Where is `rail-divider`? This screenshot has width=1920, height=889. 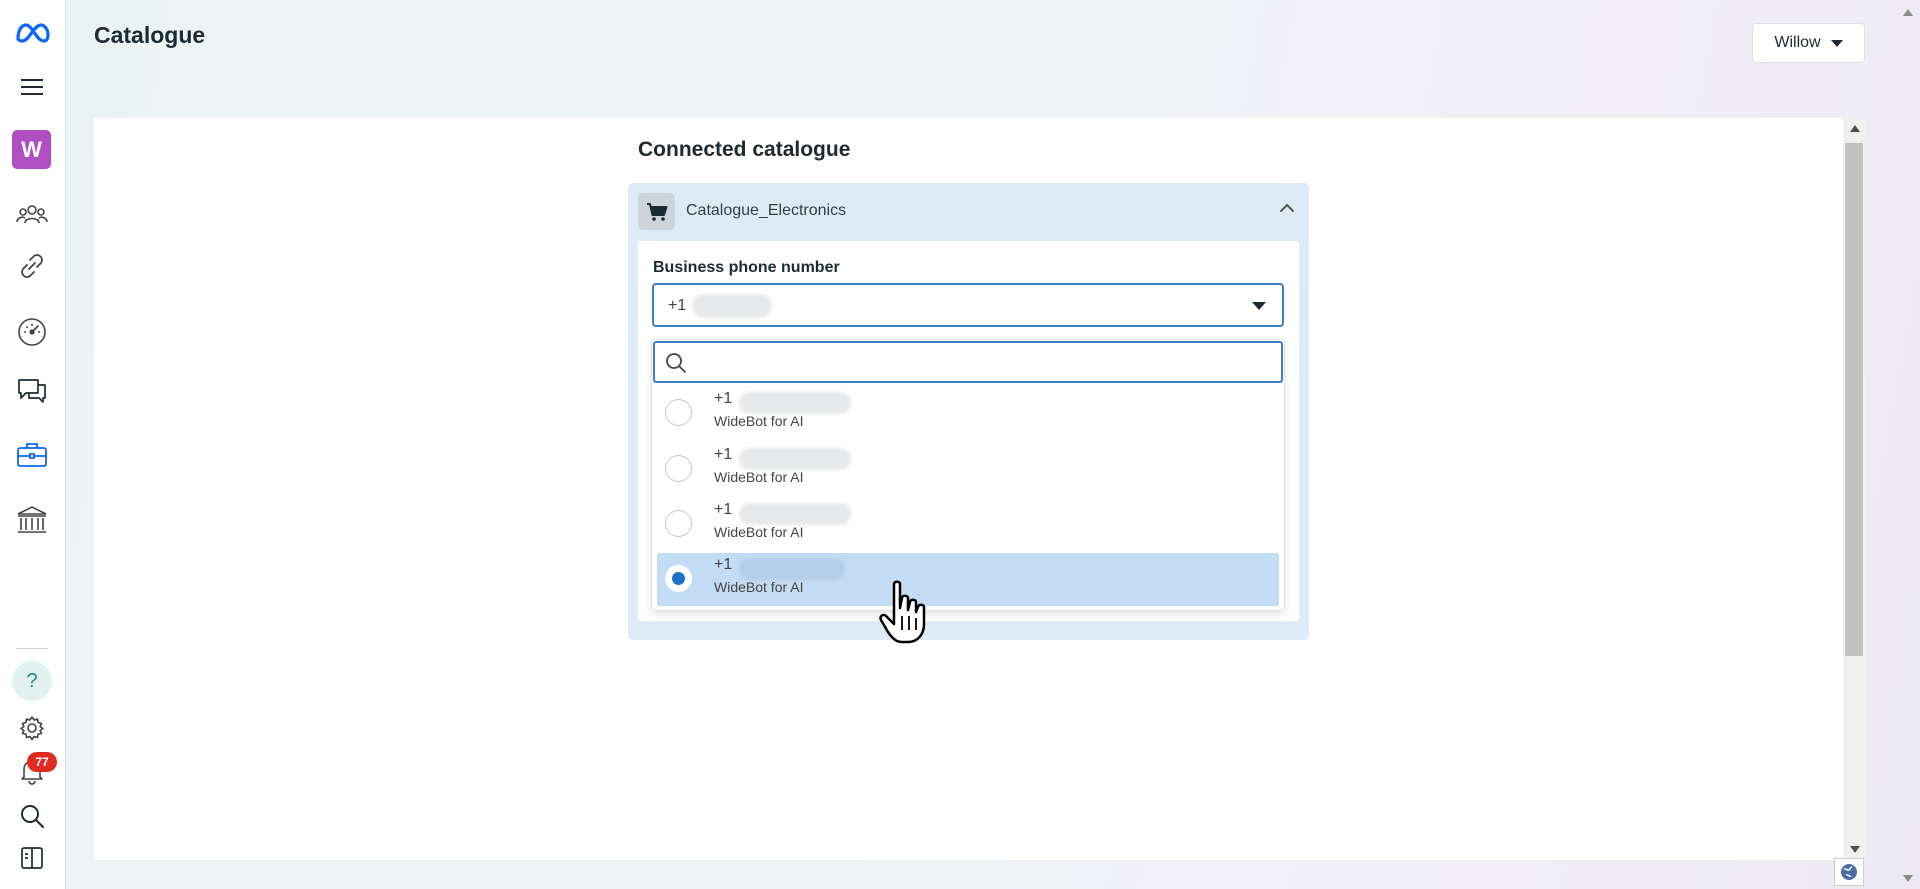 rail-divider is located at coordinates (32, 648).